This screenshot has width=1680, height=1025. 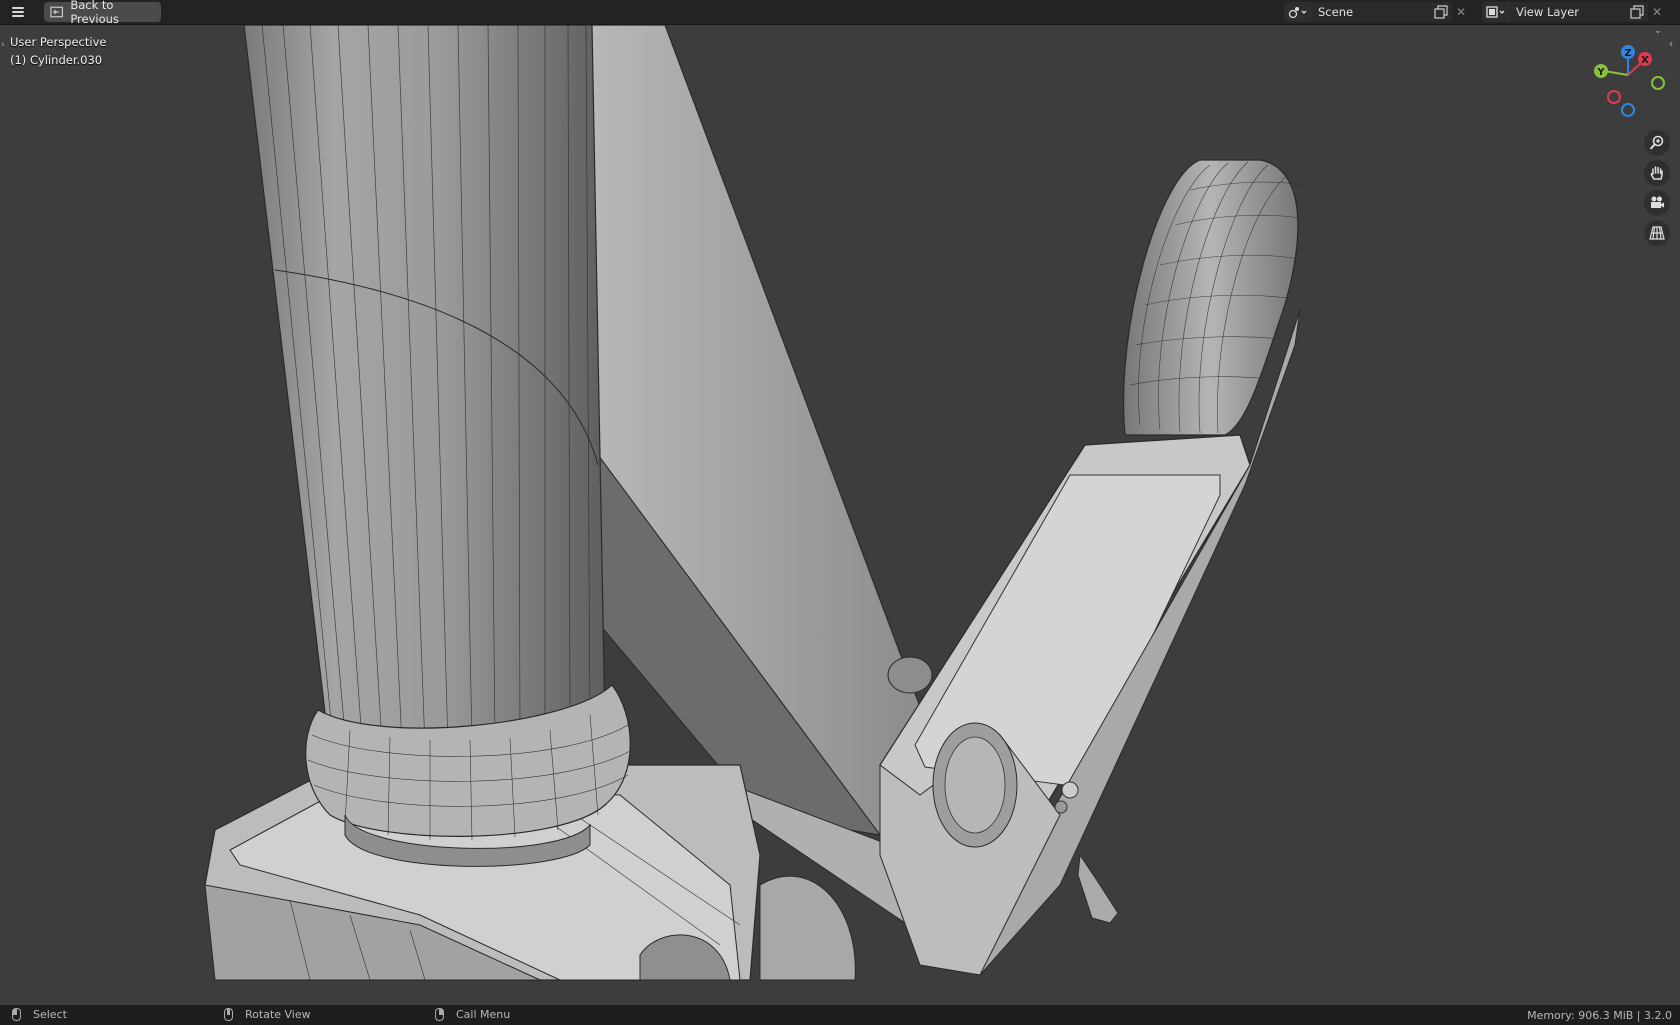 I want to click on new-view-layer-button, so click(x=1637, y=12).